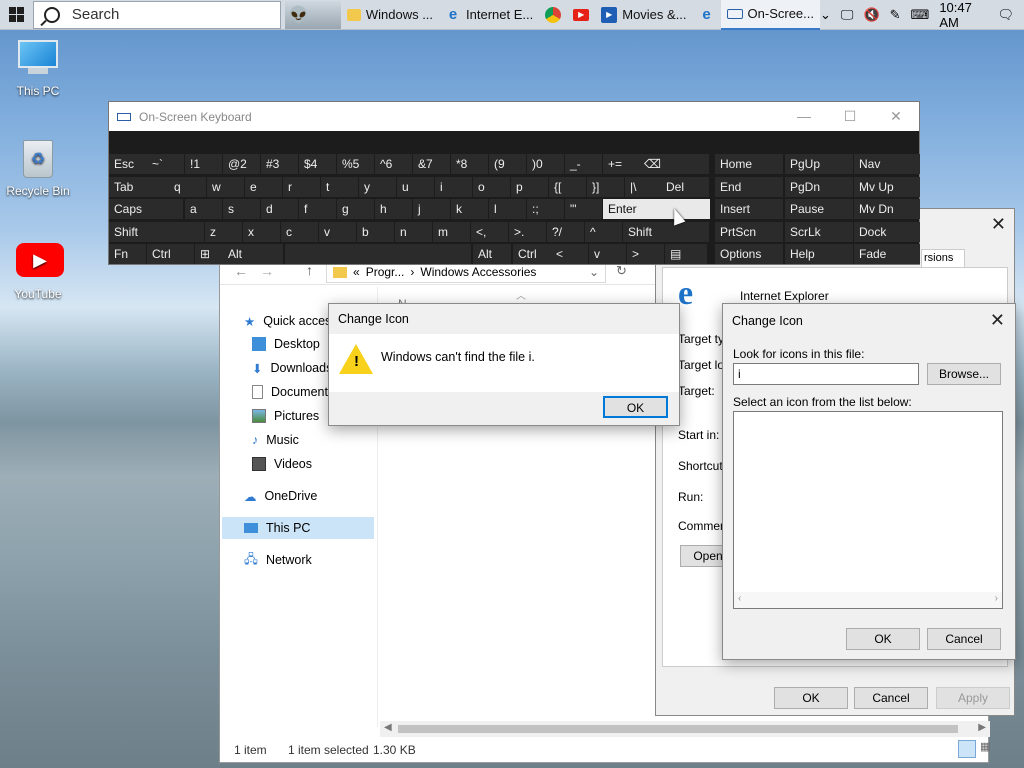 This screenshot has height=768, width=1024. Describe the element at coordinates (1006, 15) in the screenshot. I see `notifications-icon: 🗨` at that location.